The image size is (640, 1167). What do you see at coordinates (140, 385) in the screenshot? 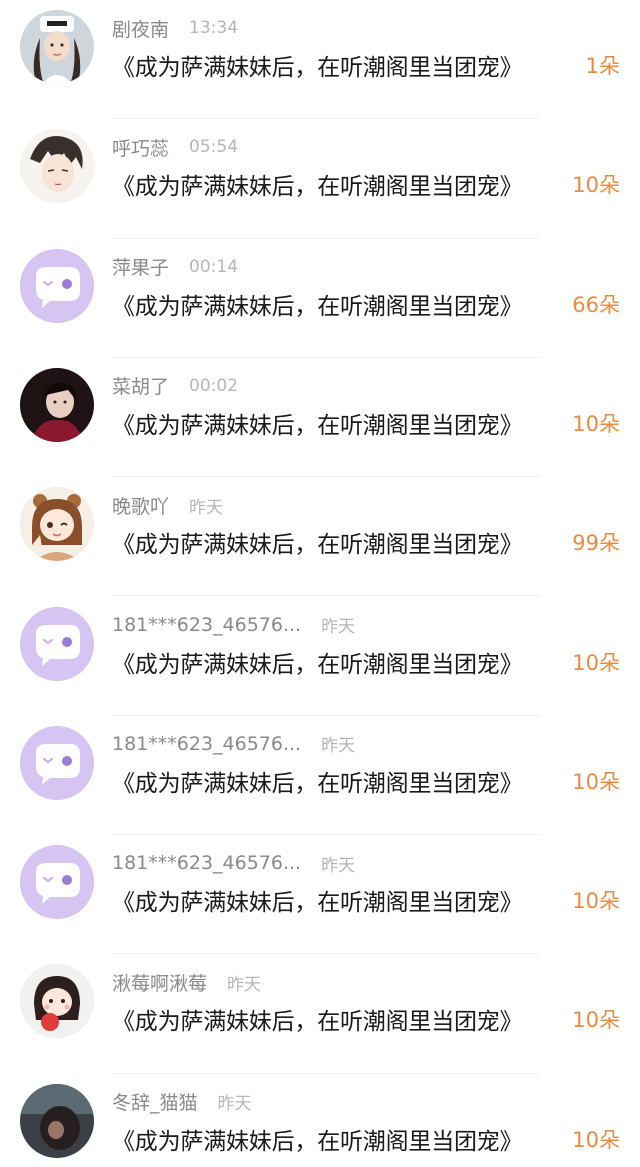
I see `user-name: 菜胡了` at bounding box center [140, 385].